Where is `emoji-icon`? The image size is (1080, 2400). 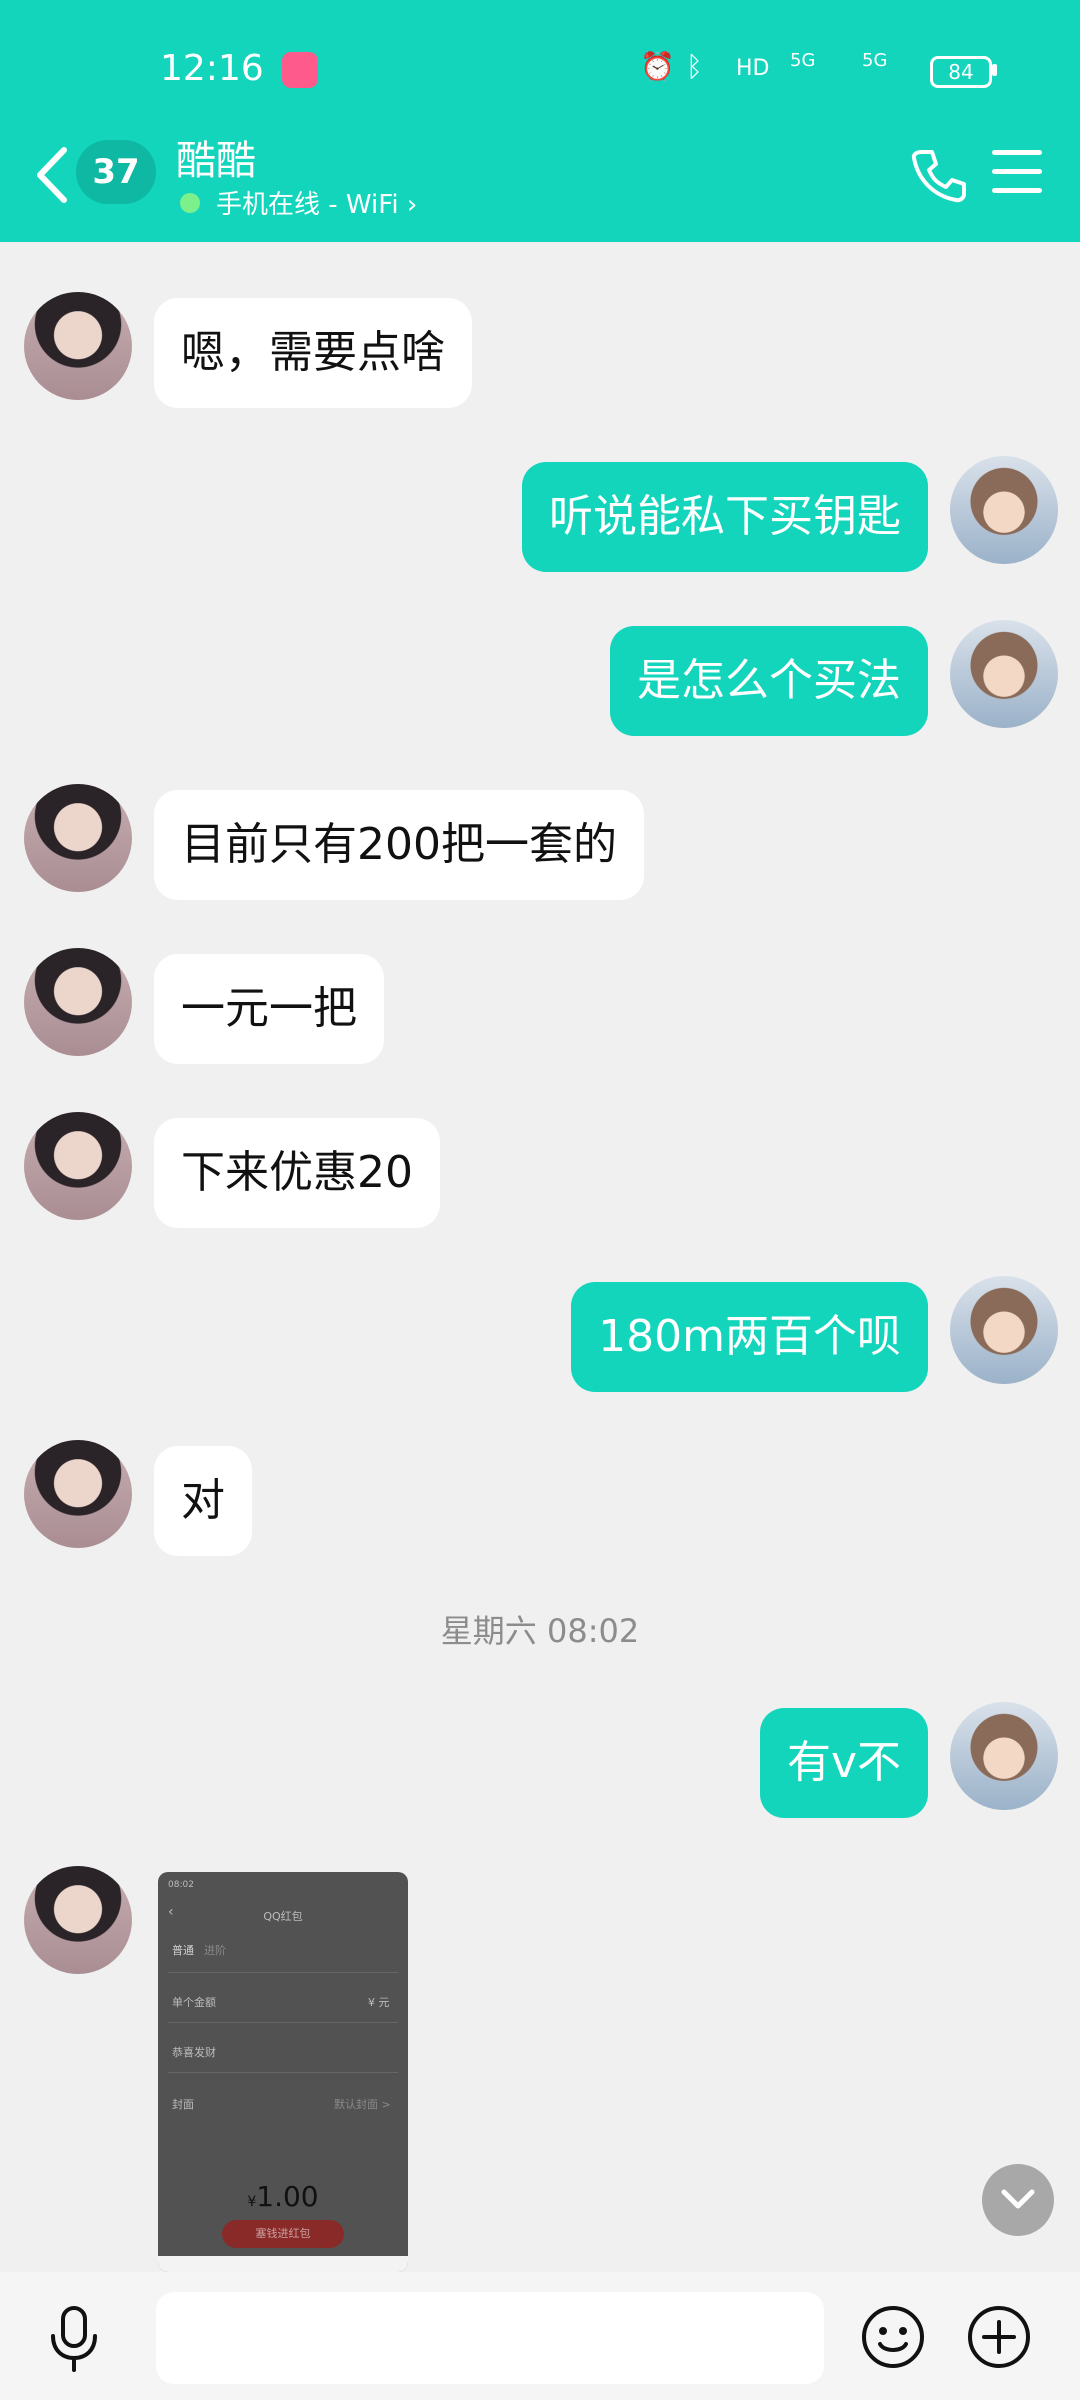 emoji-icon is located at coordinates (893, 2337).